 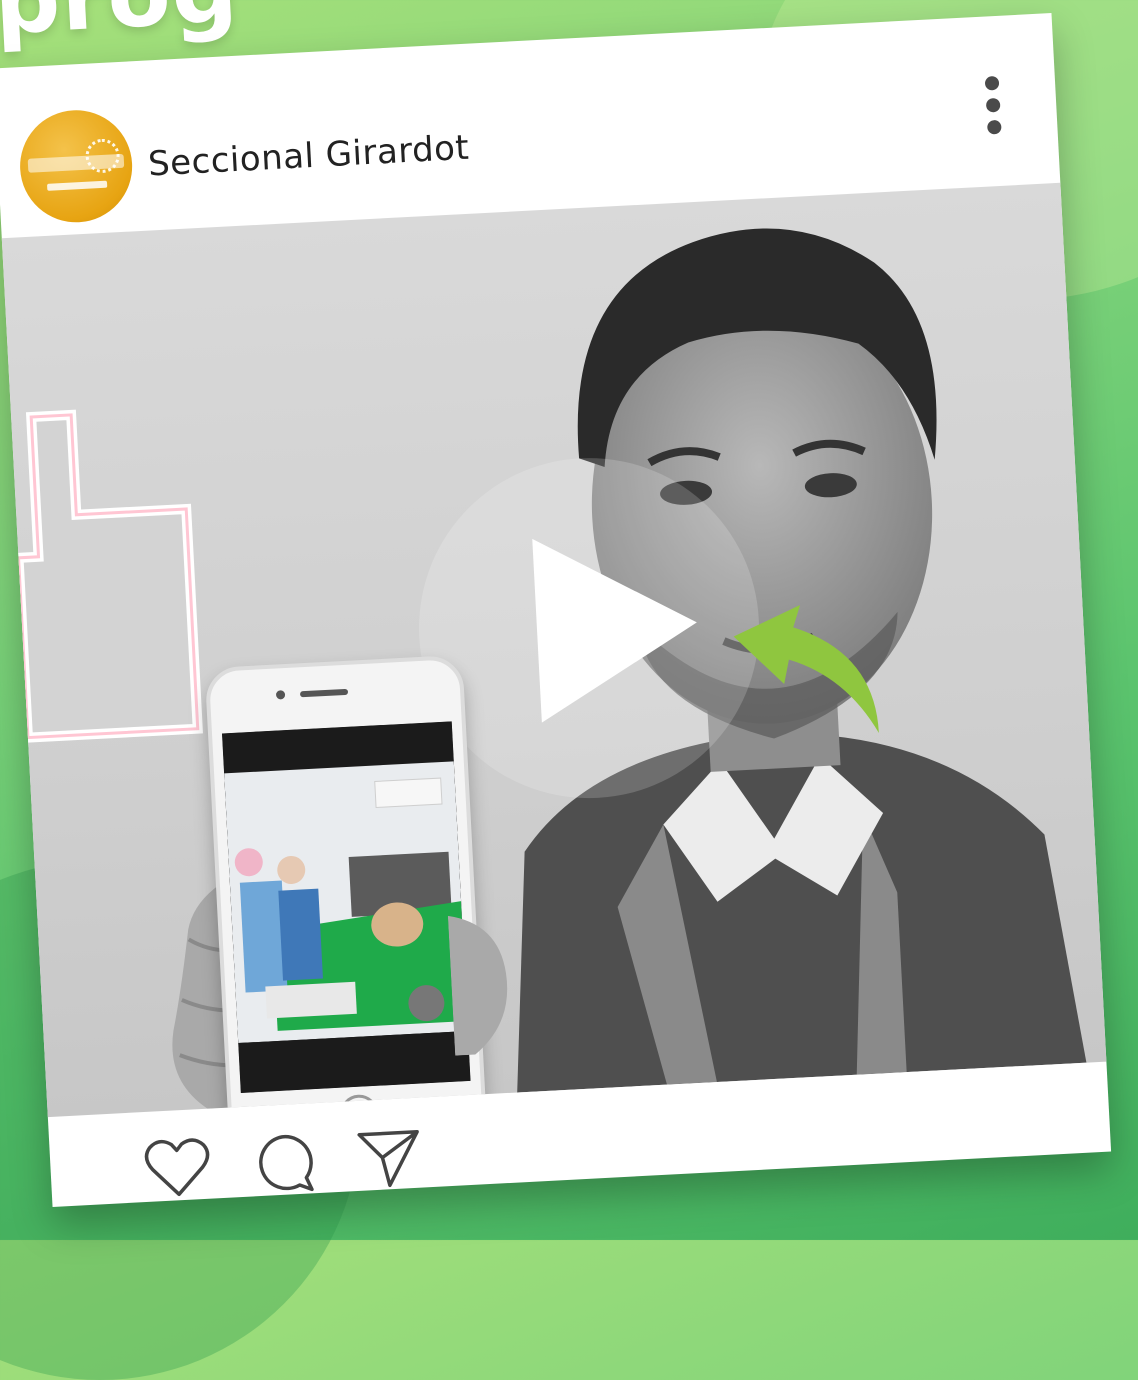 I want to click on heart-icon, so click(x=178, y=1170).